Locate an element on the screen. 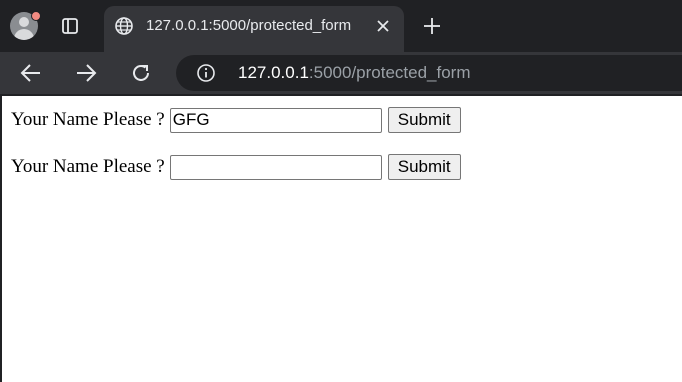  tab-strip: 127.0.0.1:5000/protected_form is located at coordinates (341, 26).